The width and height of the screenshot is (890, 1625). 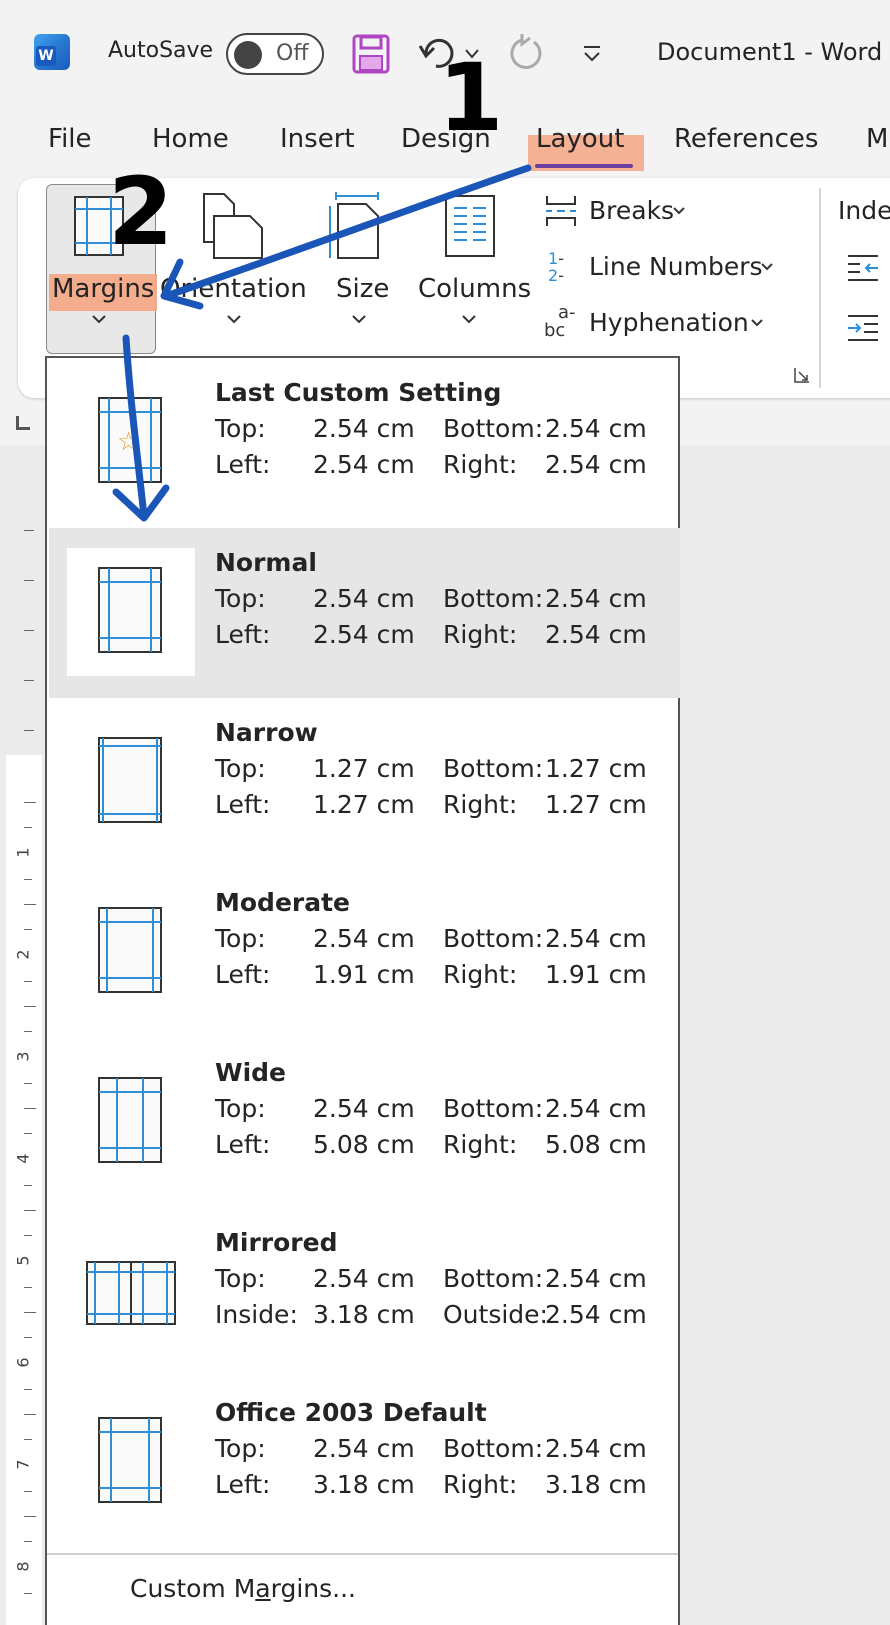 What do you see at coordinates (593, 54) in the screenshot?
I see `customize-qat-icon` at bounding box center [593, 54].